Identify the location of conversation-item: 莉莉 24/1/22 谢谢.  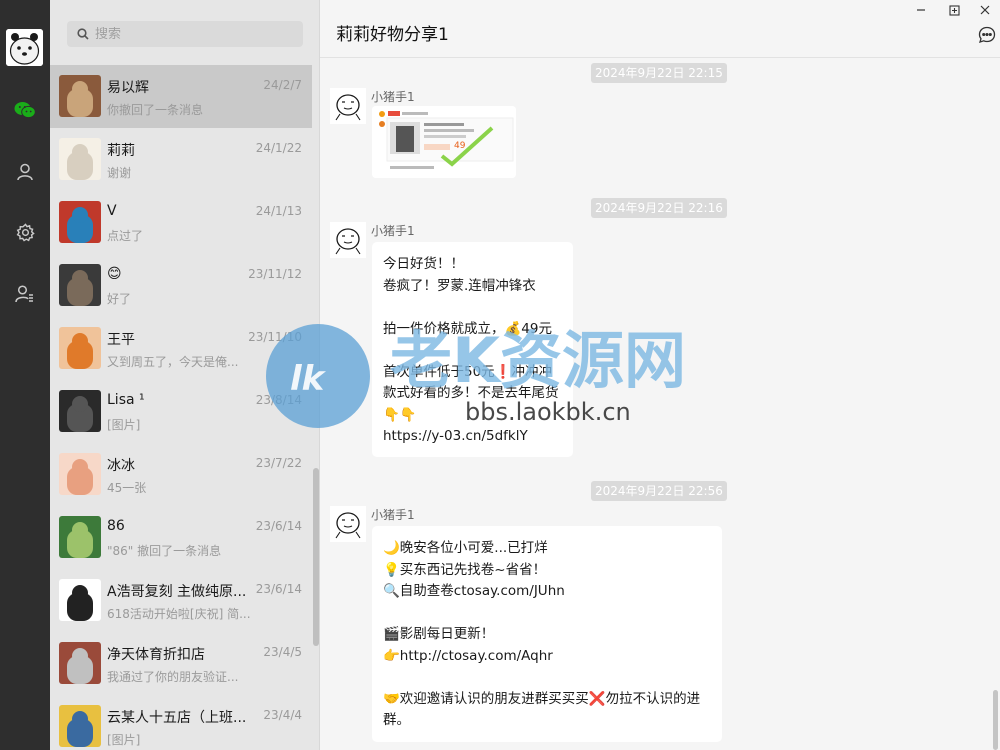
(181, 159).